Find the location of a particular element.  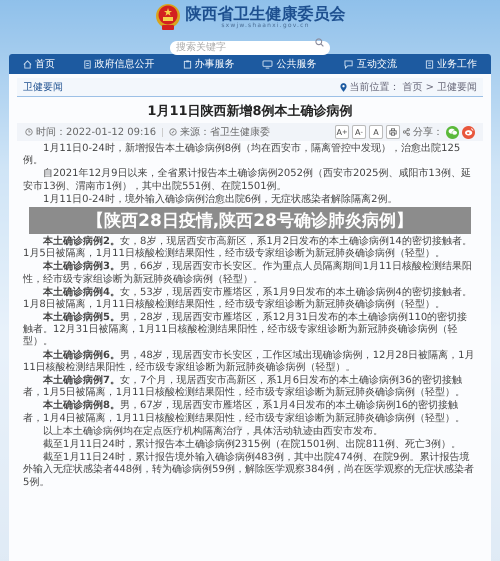

search-field: 搜索关键字 is located at coordinates (250, 47).